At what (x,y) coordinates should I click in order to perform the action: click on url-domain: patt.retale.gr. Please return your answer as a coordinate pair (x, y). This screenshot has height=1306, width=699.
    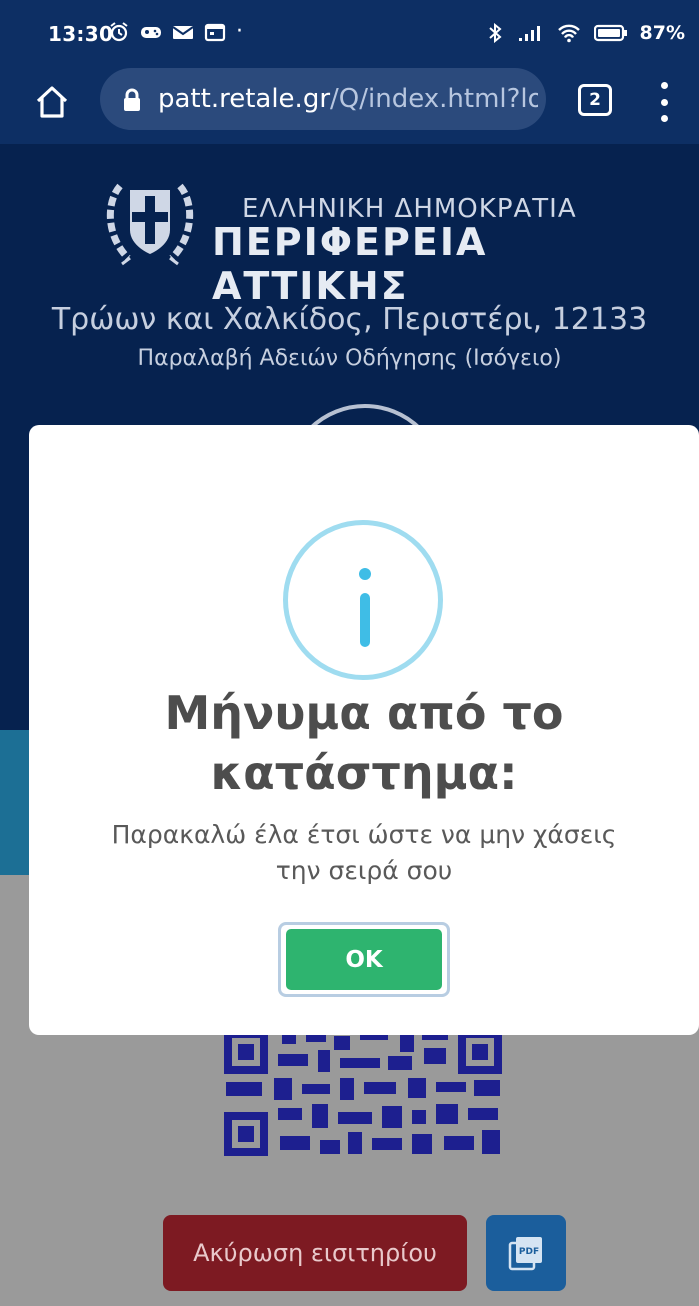
    Looking at the image, I should click on (244, 99).